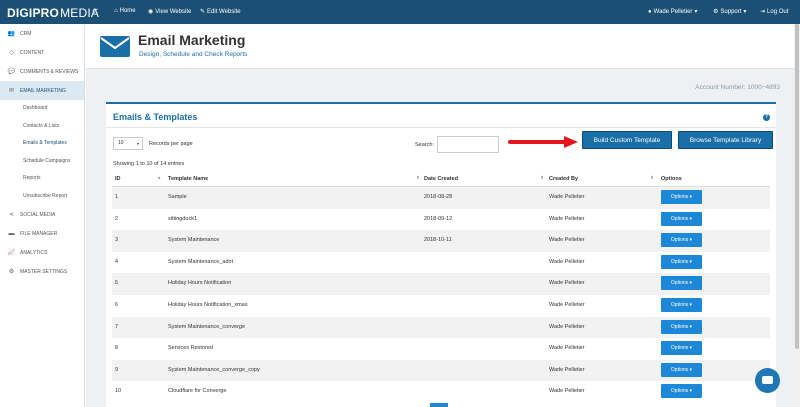  I want to click on browse-template-library-button: Browse Template Library, so click(725, 140).